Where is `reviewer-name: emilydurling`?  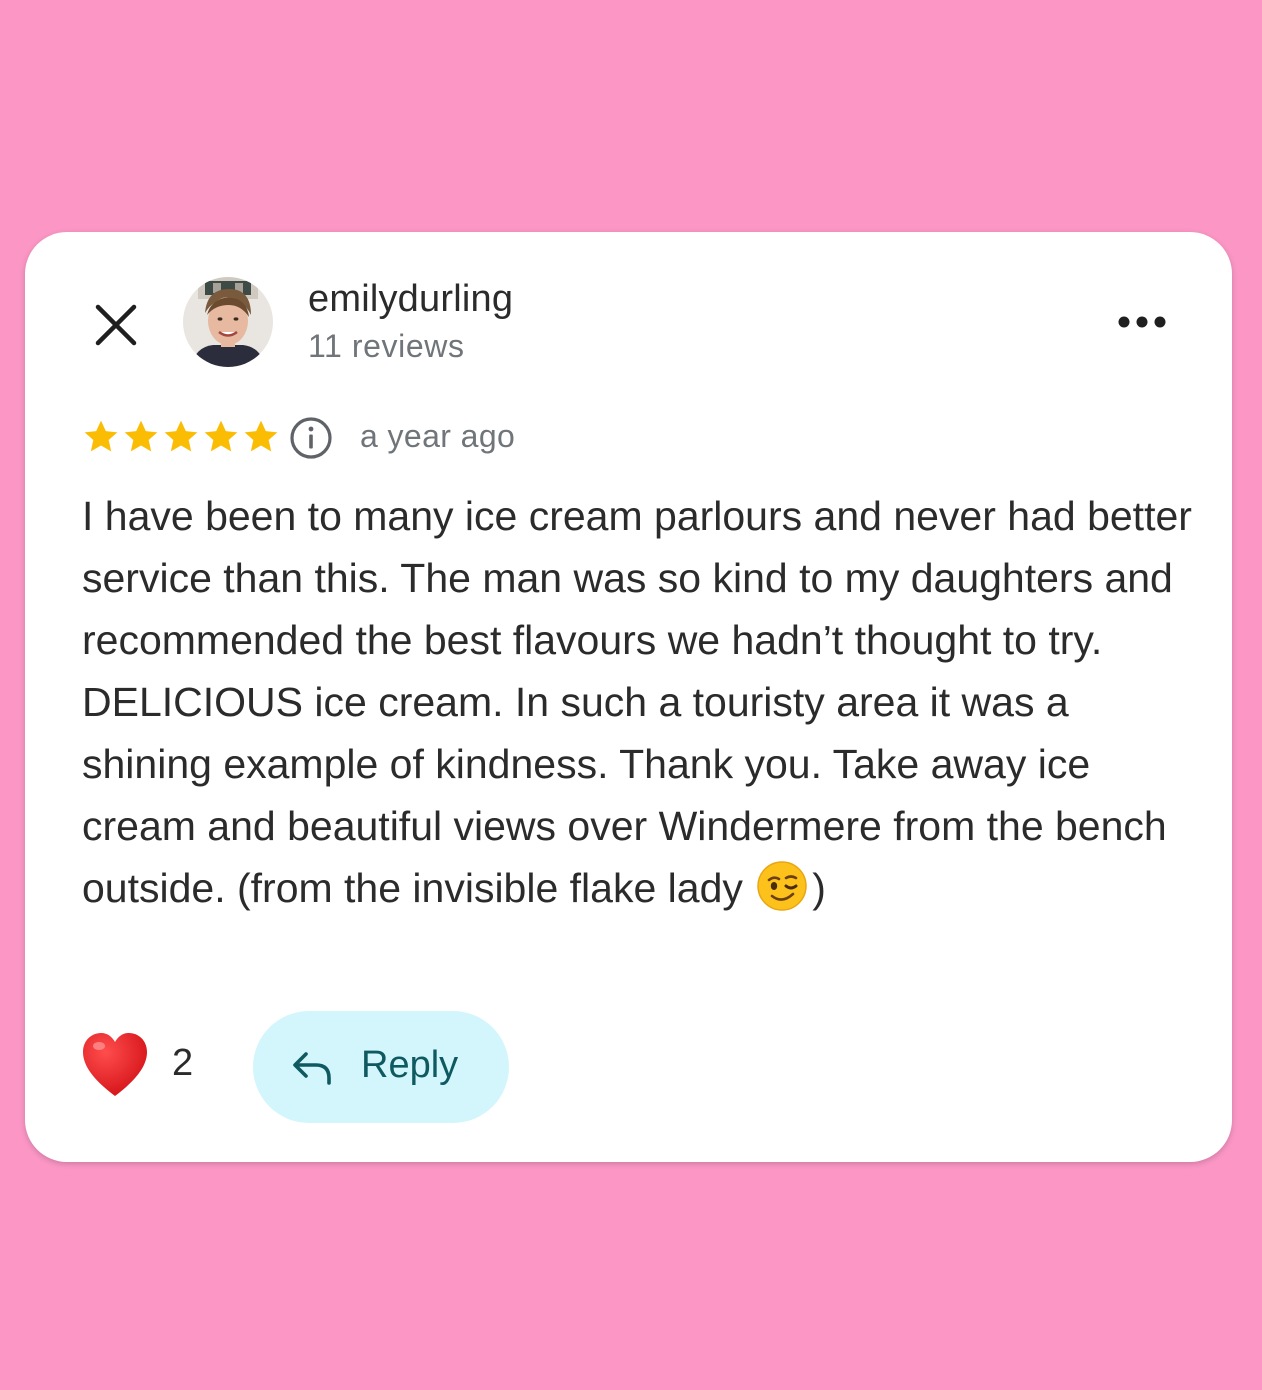
reviewer-name: emilydurling is located at coordinates (410, 299).